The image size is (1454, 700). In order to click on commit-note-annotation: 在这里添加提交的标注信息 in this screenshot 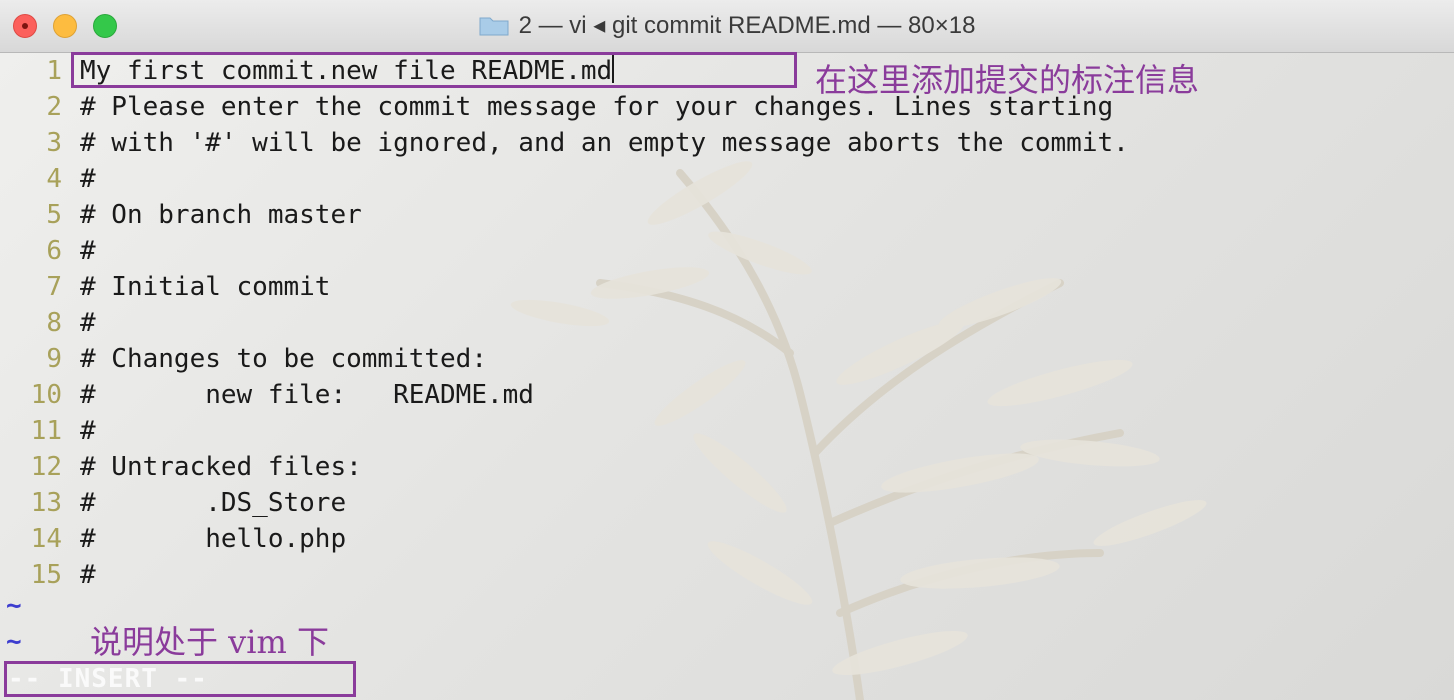, I will do `click(1007, 80)`.